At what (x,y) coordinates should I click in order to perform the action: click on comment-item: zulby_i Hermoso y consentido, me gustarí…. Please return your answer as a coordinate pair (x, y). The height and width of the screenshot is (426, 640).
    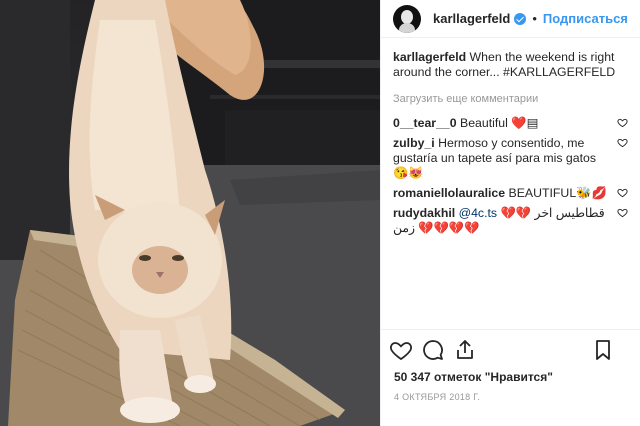
    Looking at the image, I should click on (510, 158).